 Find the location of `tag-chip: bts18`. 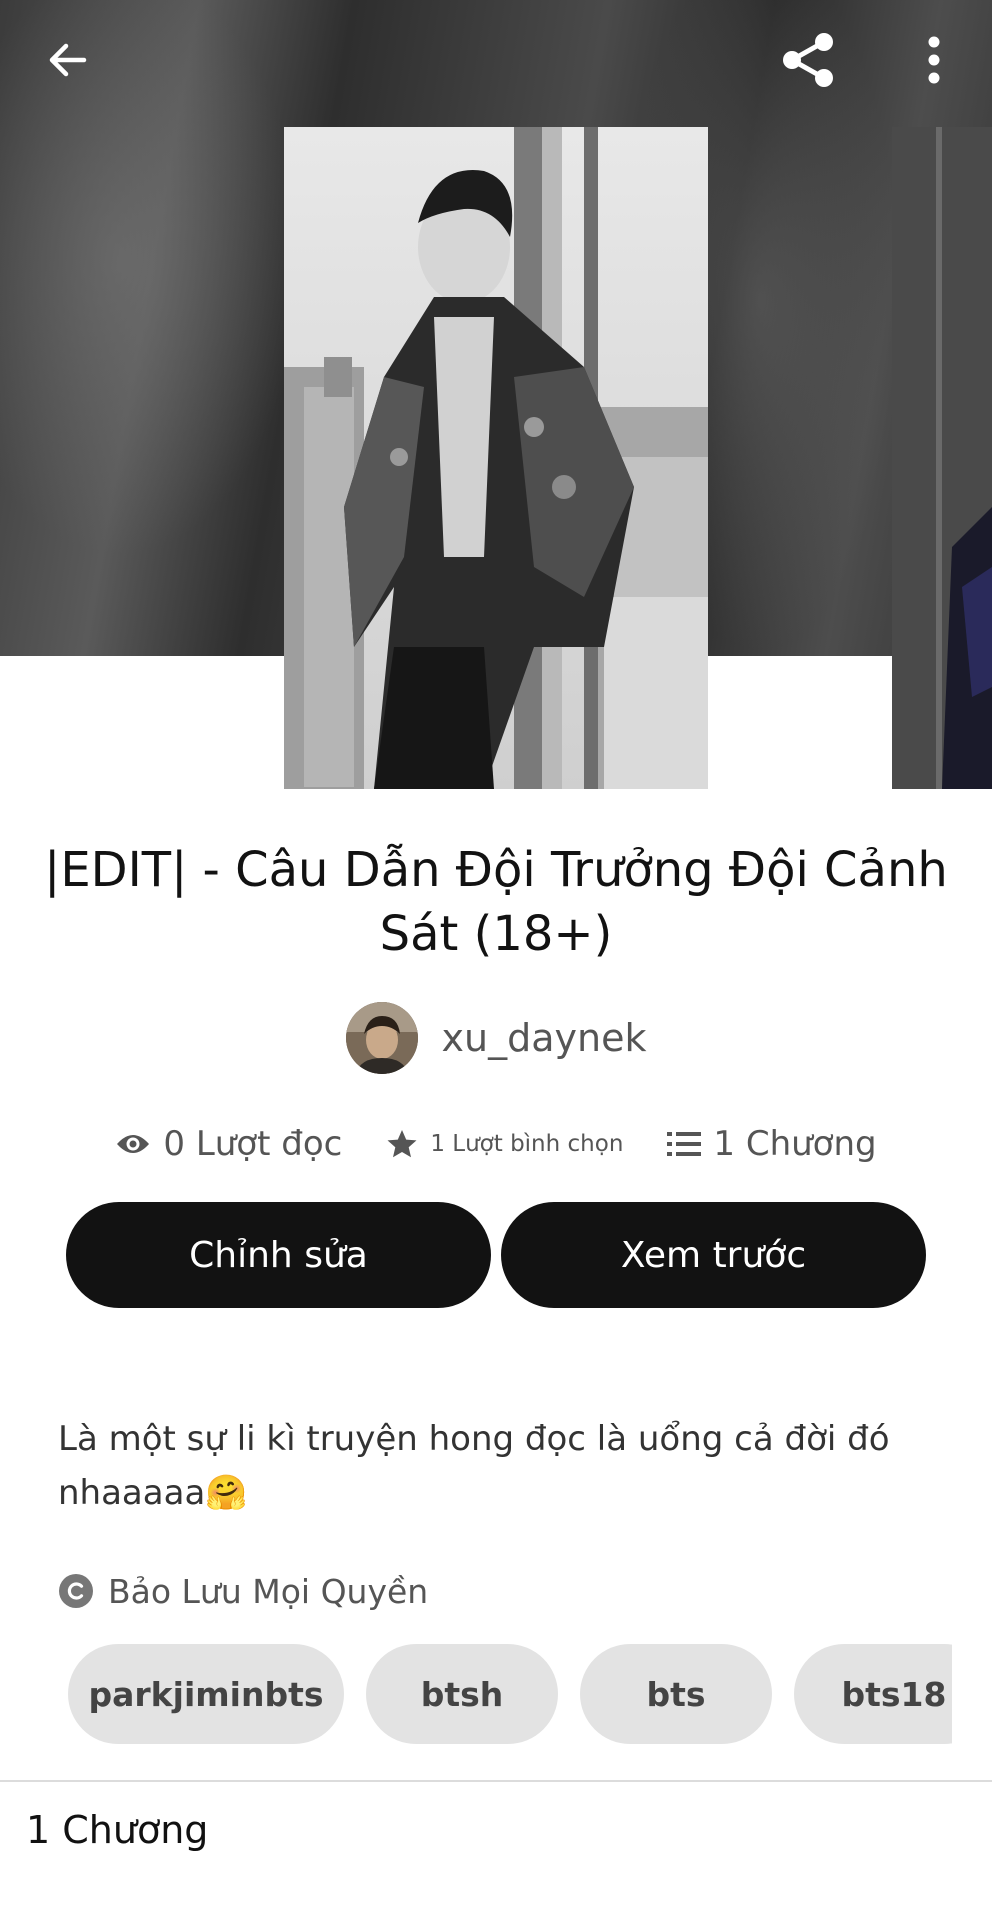

tag-chip: bts18 is located at coordinates (873, 1694).